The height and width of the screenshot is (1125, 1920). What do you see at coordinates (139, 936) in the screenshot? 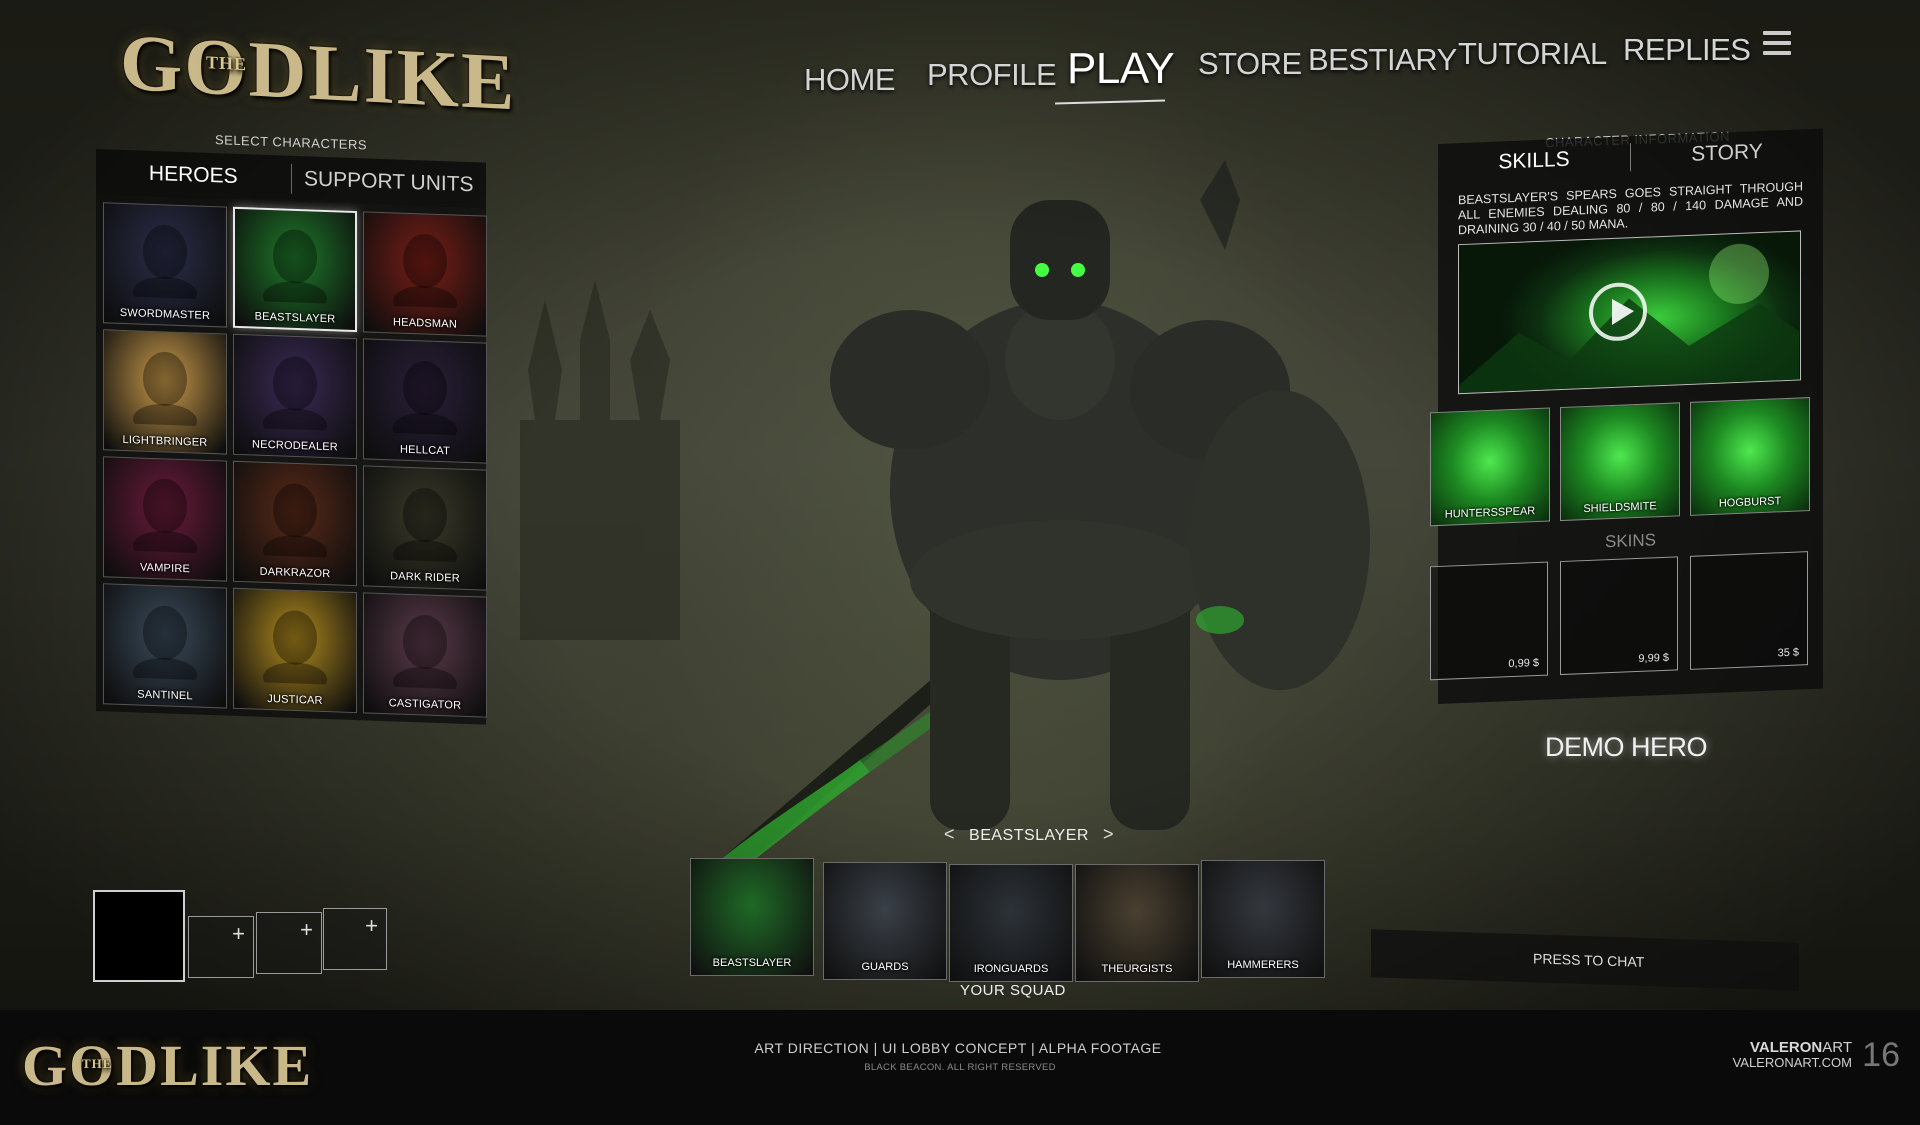
I see `squad-slot-main` at bounding box center [139, 936].